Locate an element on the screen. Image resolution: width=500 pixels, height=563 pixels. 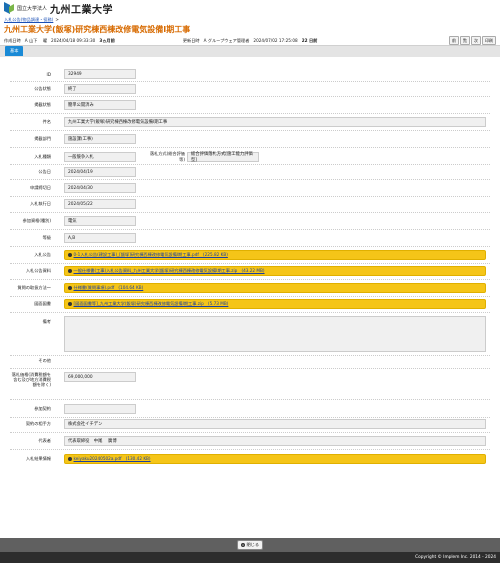
field-label: 入札結果情報 is located at coordinates (38, 458).